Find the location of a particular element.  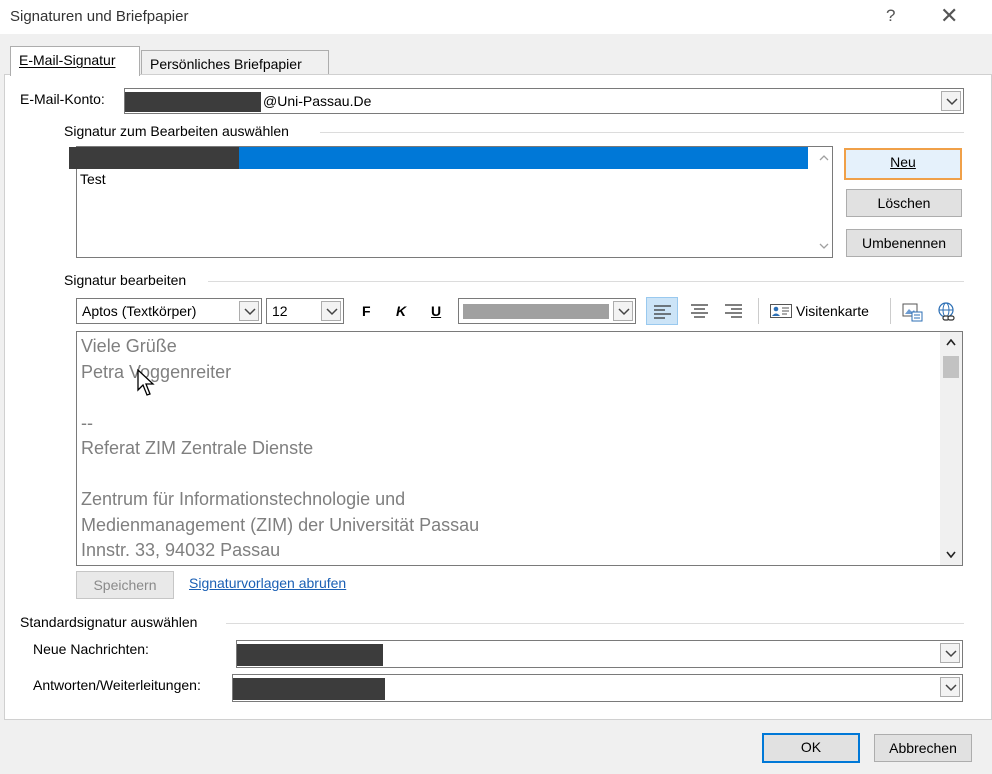

tab-label: Persönliches Briefpapier is located at coordinates (226, 64).